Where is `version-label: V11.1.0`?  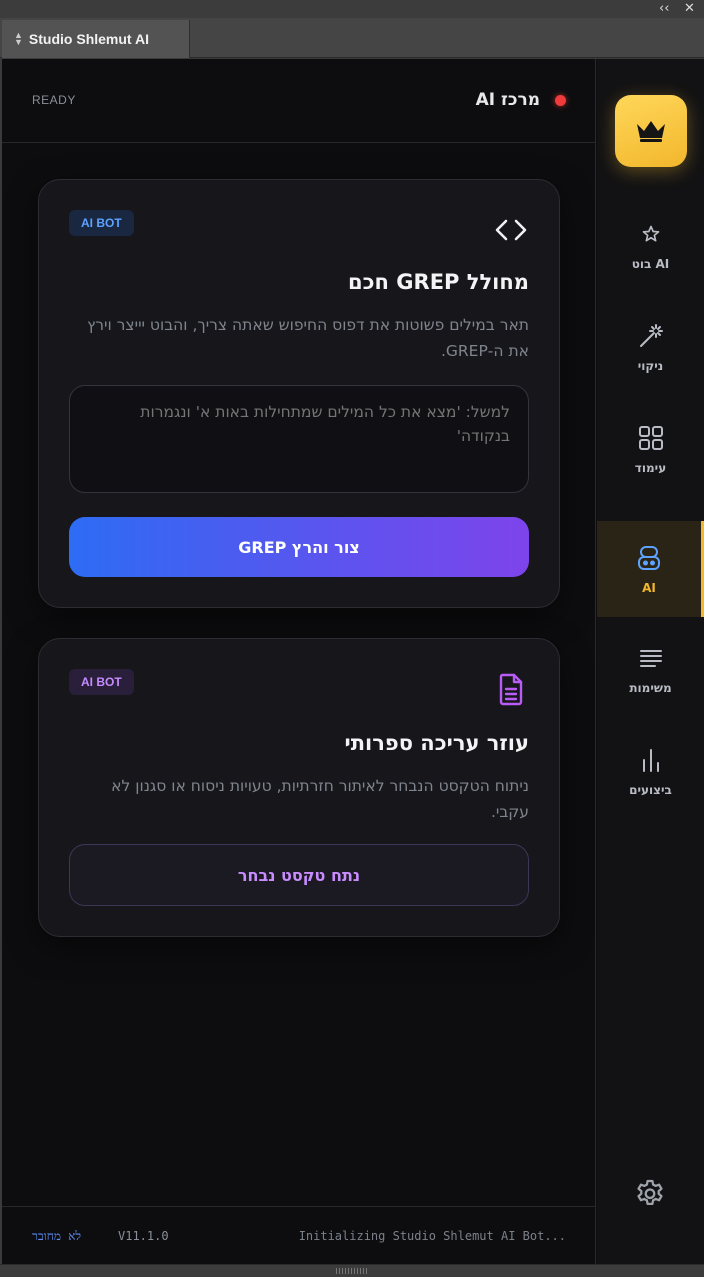 version-label: V11.1.0 is located at coordinates (143, 1236).